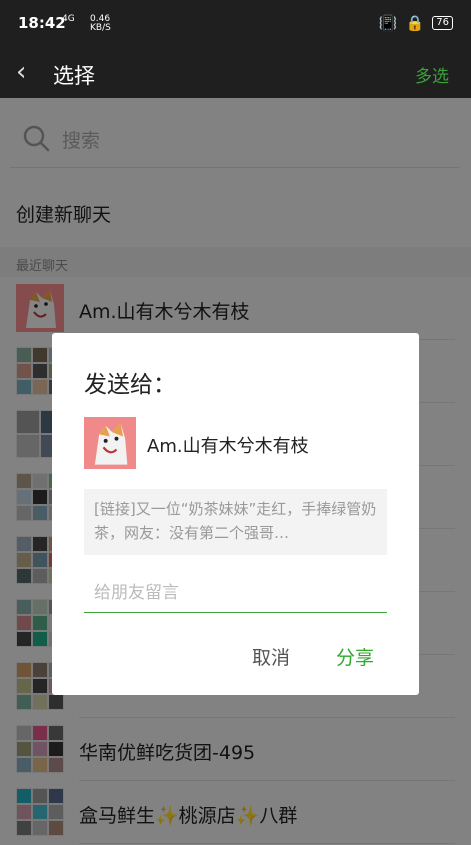  I want to click on network-speed: 0.46 KB/S, so click(100, 24).